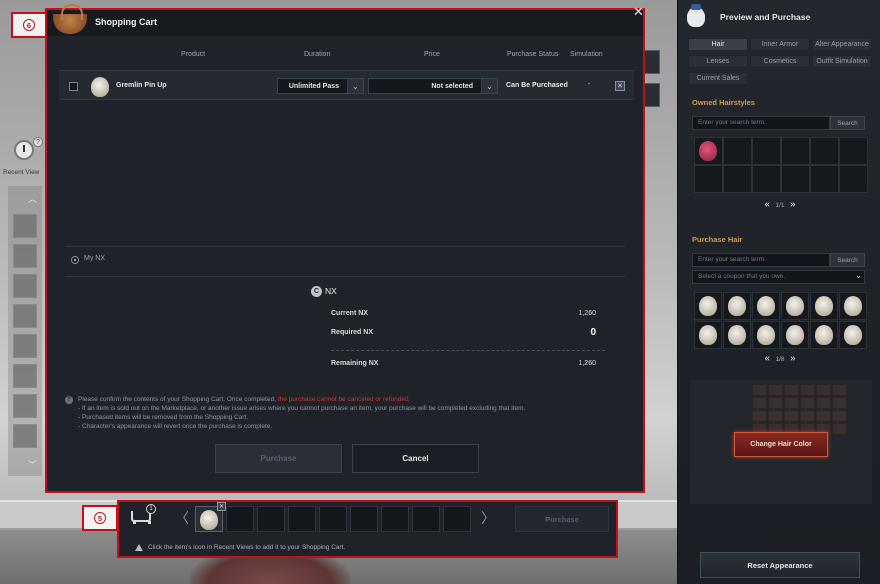  Describe the element at coordinates (780, 204) in the screenshot. I see `owned-pager: « 1/1 »` at that location.